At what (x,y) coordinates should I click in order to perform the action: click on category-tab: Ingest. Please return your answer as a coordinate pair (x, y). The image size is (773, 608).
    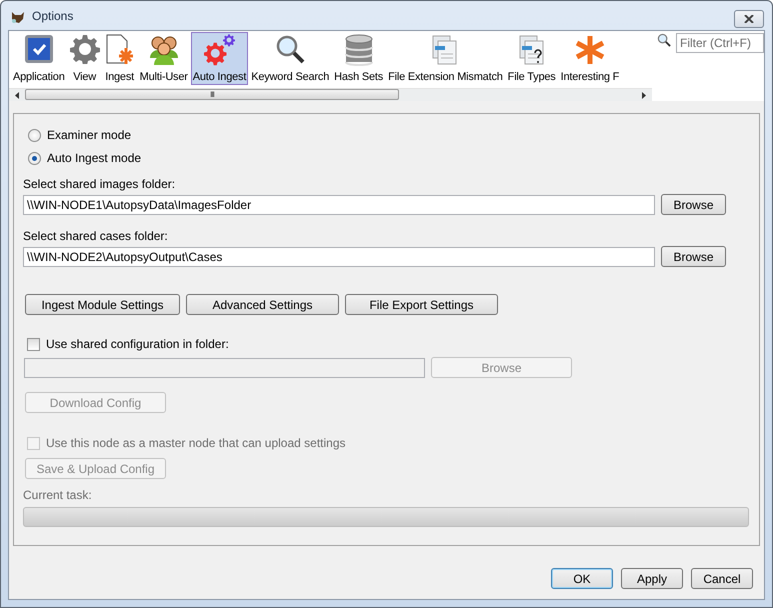
    Looking at the image, I should click on (119, 58).